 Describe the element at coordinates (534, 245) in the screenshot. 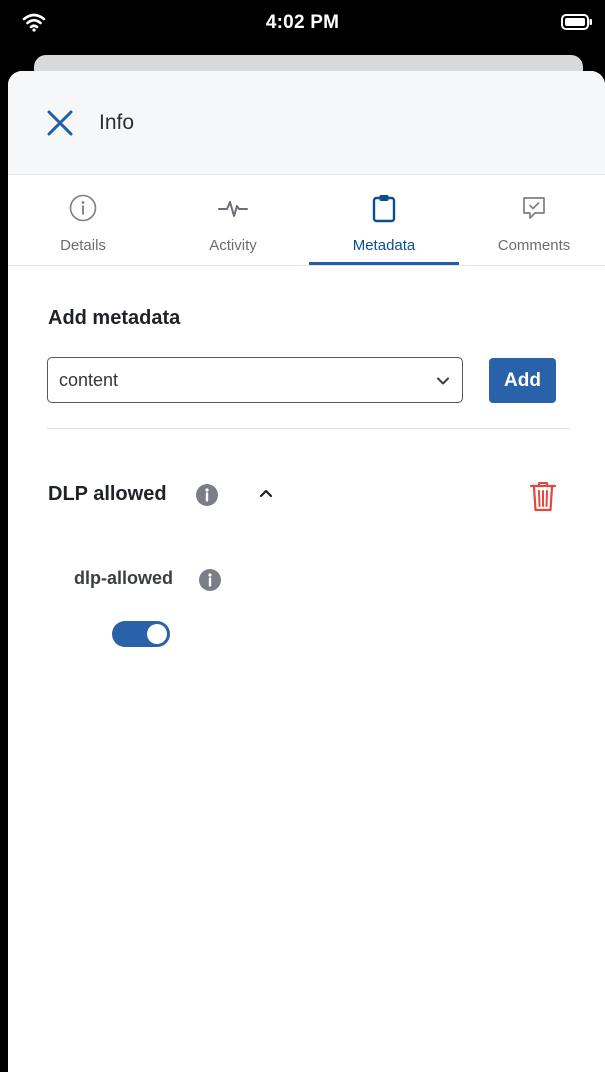

I see `tab-label: Comments` at that location.